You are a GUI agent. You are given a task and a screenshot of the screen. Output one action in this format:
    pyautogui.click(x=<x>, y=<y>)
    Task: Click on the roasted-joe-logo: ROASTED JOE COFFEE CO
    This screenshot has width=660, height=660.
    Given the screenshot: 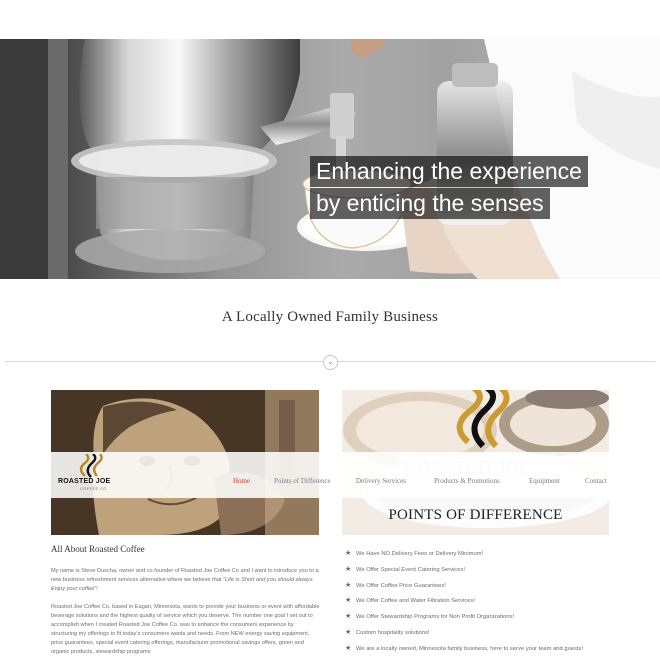 What is the action you would take?
    pyautogui.click(x=93, y=473)
    